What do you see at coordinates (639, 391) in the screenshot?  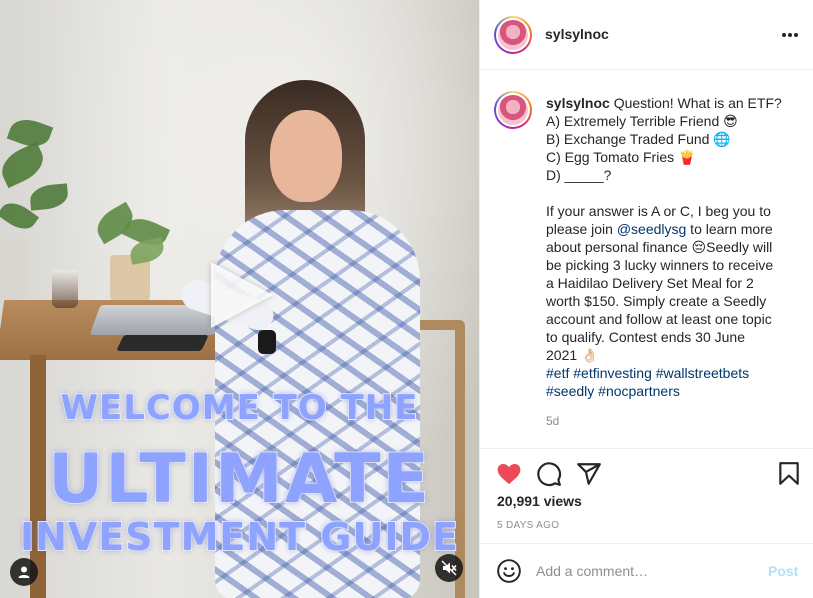 I see `hashtag-link: #nocpartners` at bounding box center [639, 391].